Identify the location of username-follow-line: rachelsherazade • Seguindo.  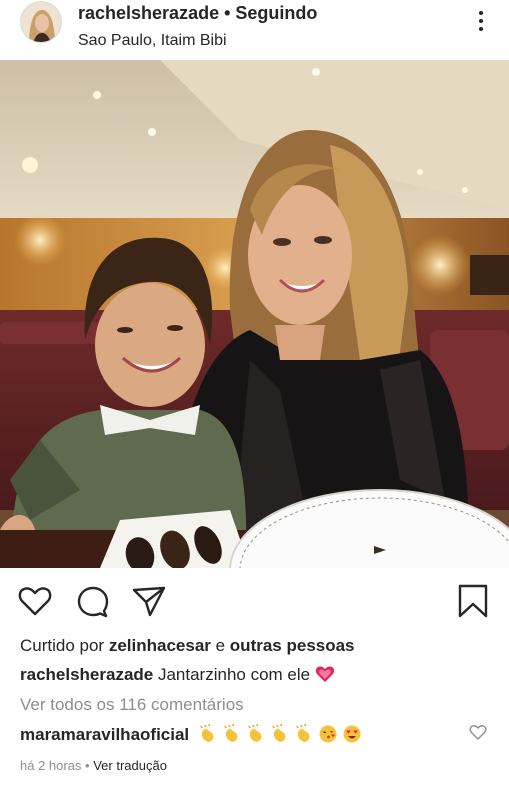
(197, 13).